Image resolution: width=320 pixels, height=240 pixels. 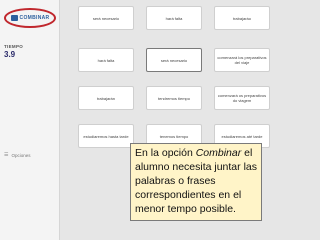 What do you see at coordinates (14, 46) in the screenshot?
I see `time-label: TIEMPO` at bounding box center [14, 46].